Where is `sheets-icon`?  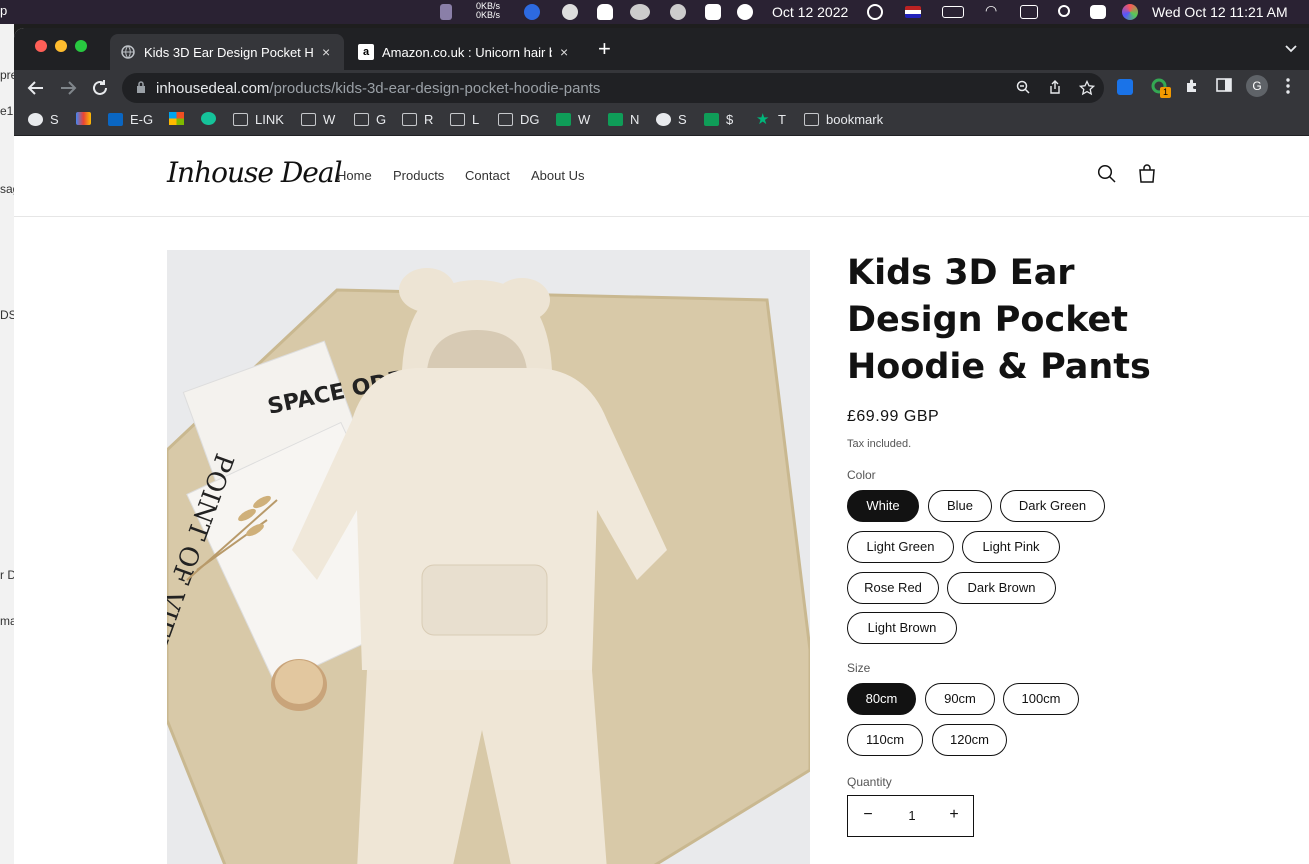
sheets-icon is located at coordinates (563, 119).